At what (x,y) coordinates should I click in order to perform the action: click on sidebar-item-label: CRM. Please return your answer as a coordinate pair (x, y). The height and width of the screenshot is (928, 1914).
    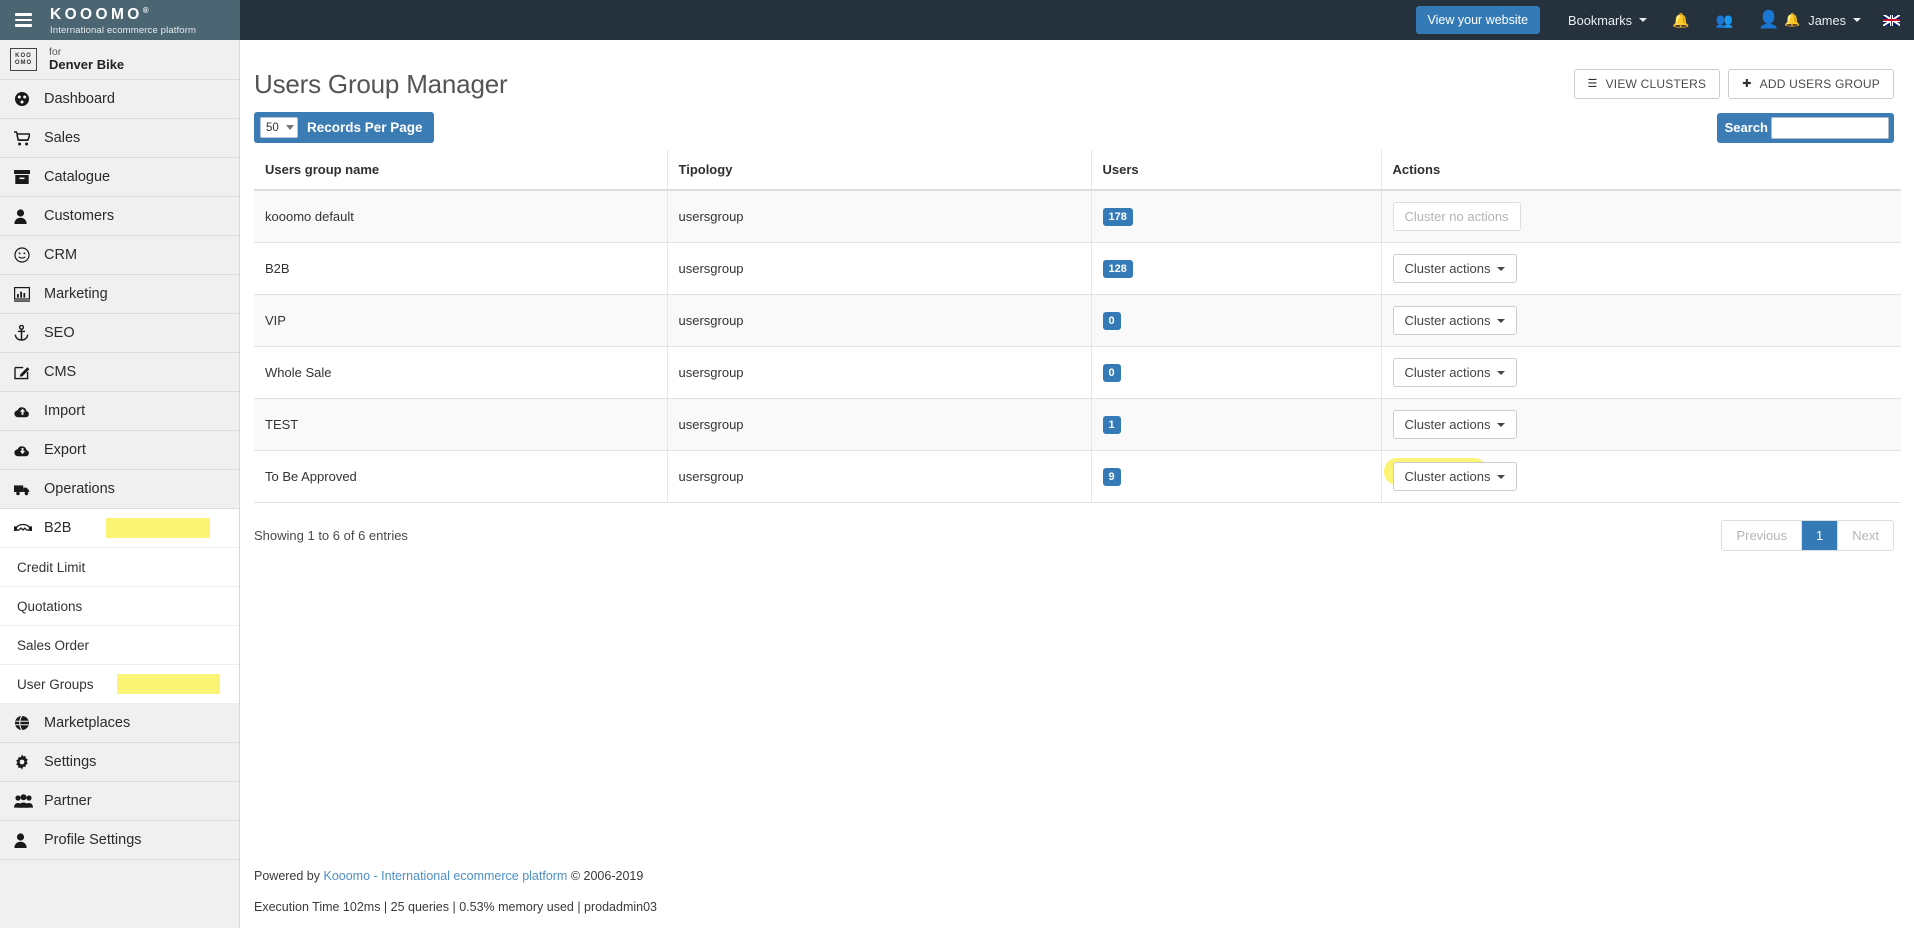
    Looking at the image, I should click on (61, 255).